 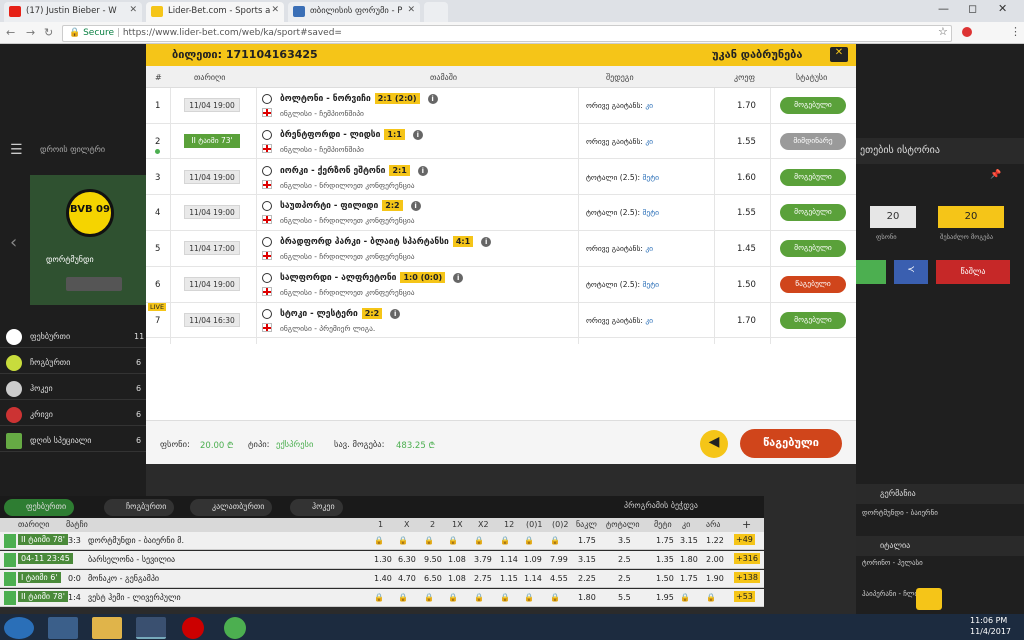 What do you see at coordinates (715, 578) in the screenshot?
I see `odd-value: 1.90` at bounding box center [715, 578].